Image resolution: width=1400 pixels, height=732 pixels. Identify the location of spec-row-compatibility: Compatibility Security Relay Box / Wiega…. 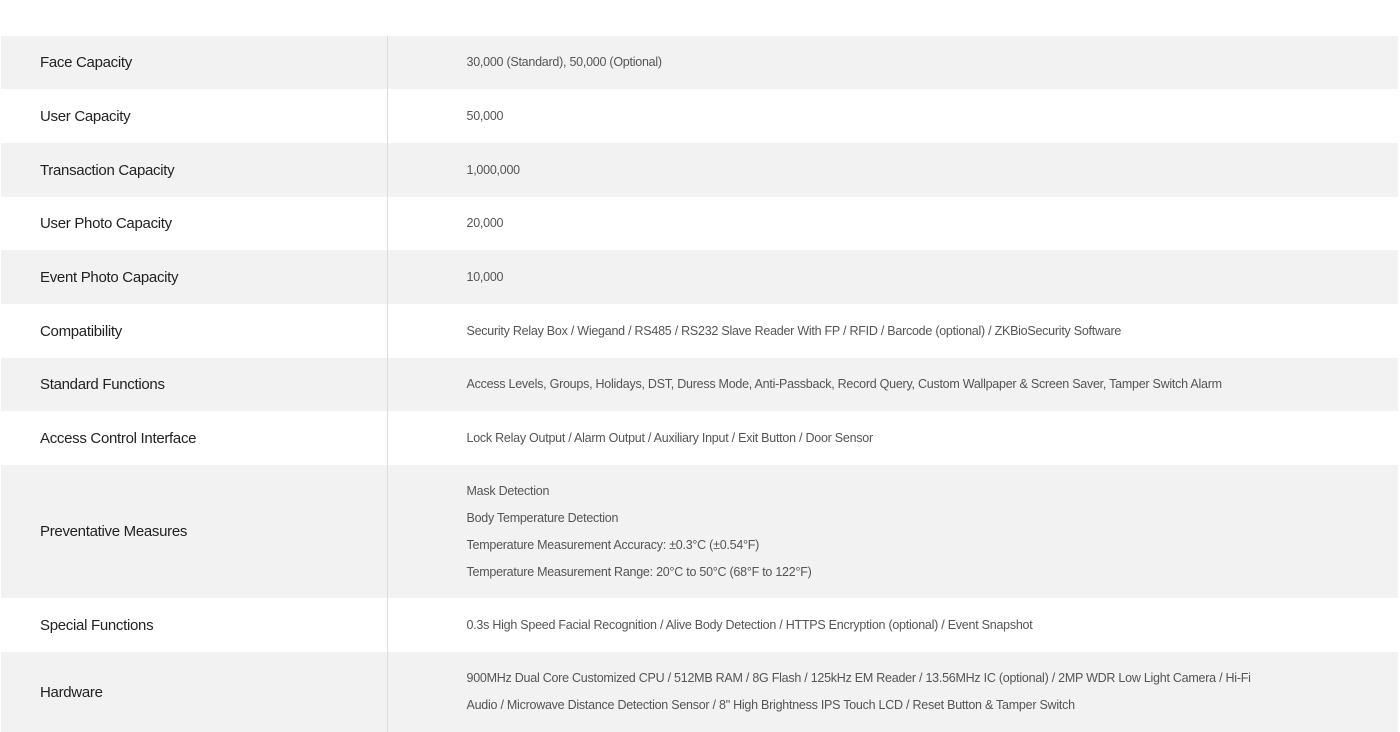
(699, 331).